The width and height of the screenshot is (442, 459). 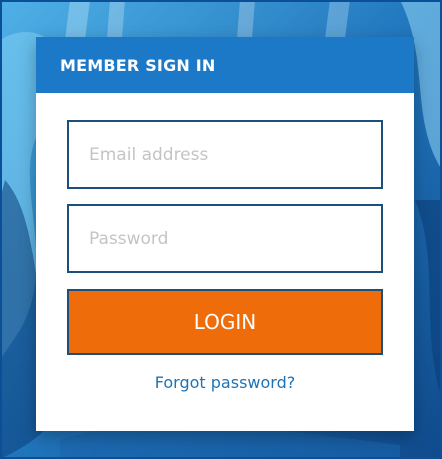 What do you see at coordinates (225, 238) in the screenshot?
I see `password-field` at bounding box center [225, 238].